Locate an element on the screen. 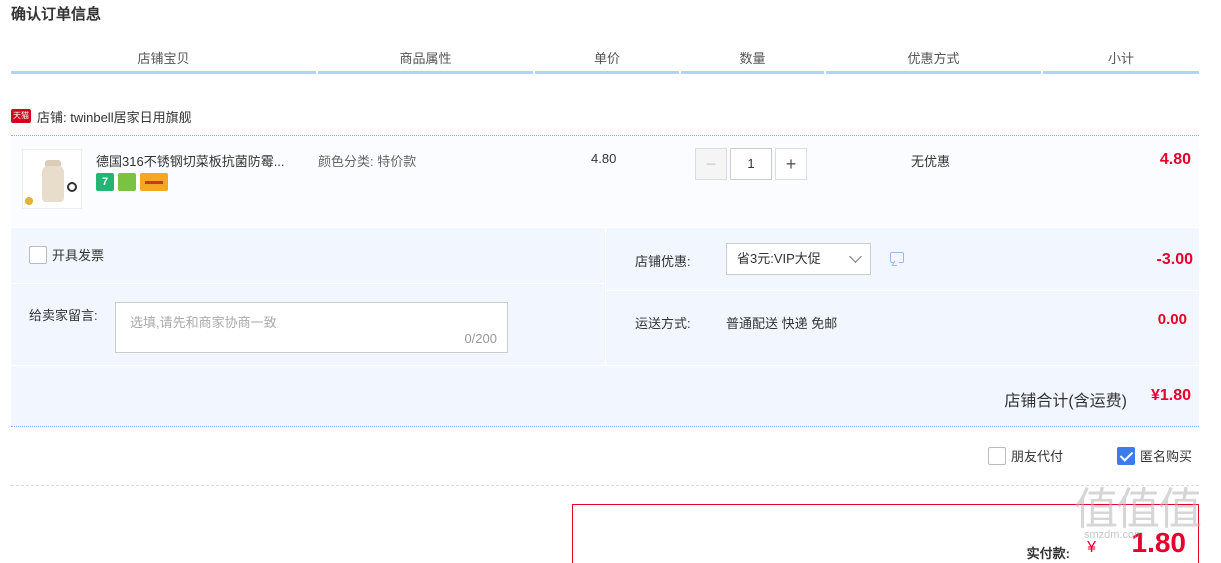 Image resolution: width=1221 pixels, height=563 pixels. chat-icon is located at coordinates (897, 257).